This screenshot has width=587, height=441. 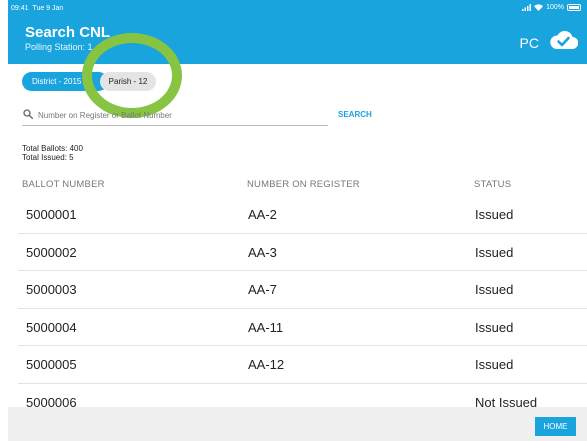 I want to click on district-chip: District - 2015, so click(x=65, y=81).